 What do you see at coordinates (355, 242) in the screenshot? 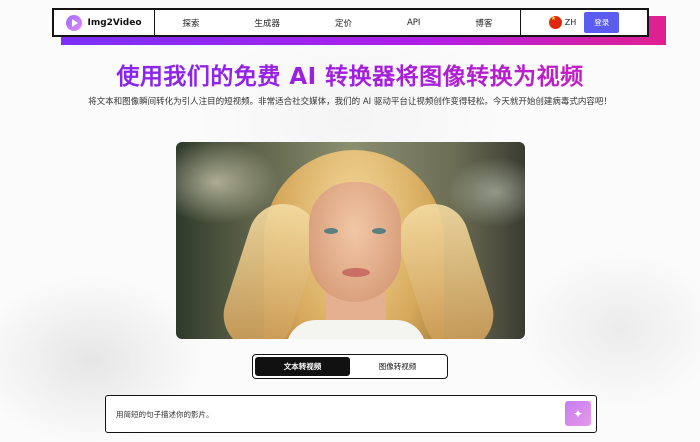
I see `portrait-face` at bounding box center [355, 242].